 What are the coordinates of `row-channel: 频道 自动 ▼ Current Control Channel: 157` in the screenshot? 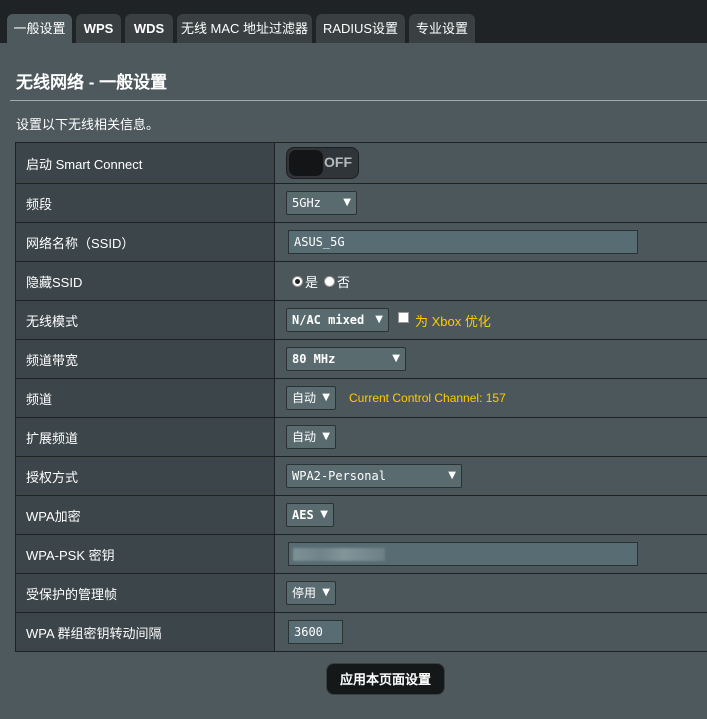 It's located at (361, 398).